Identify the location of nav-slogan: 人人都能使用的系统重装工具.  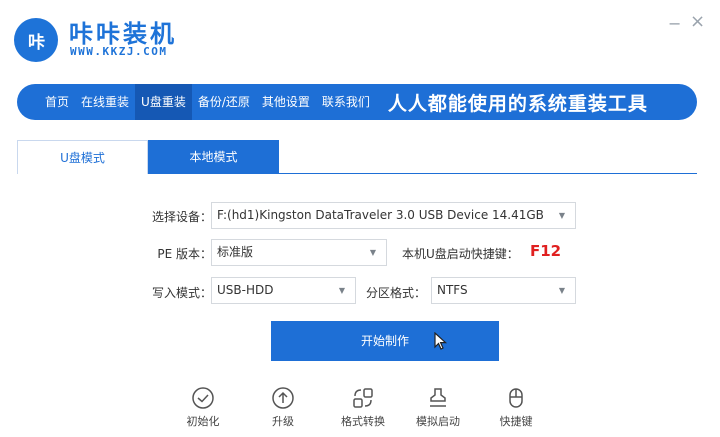
(517, 103).